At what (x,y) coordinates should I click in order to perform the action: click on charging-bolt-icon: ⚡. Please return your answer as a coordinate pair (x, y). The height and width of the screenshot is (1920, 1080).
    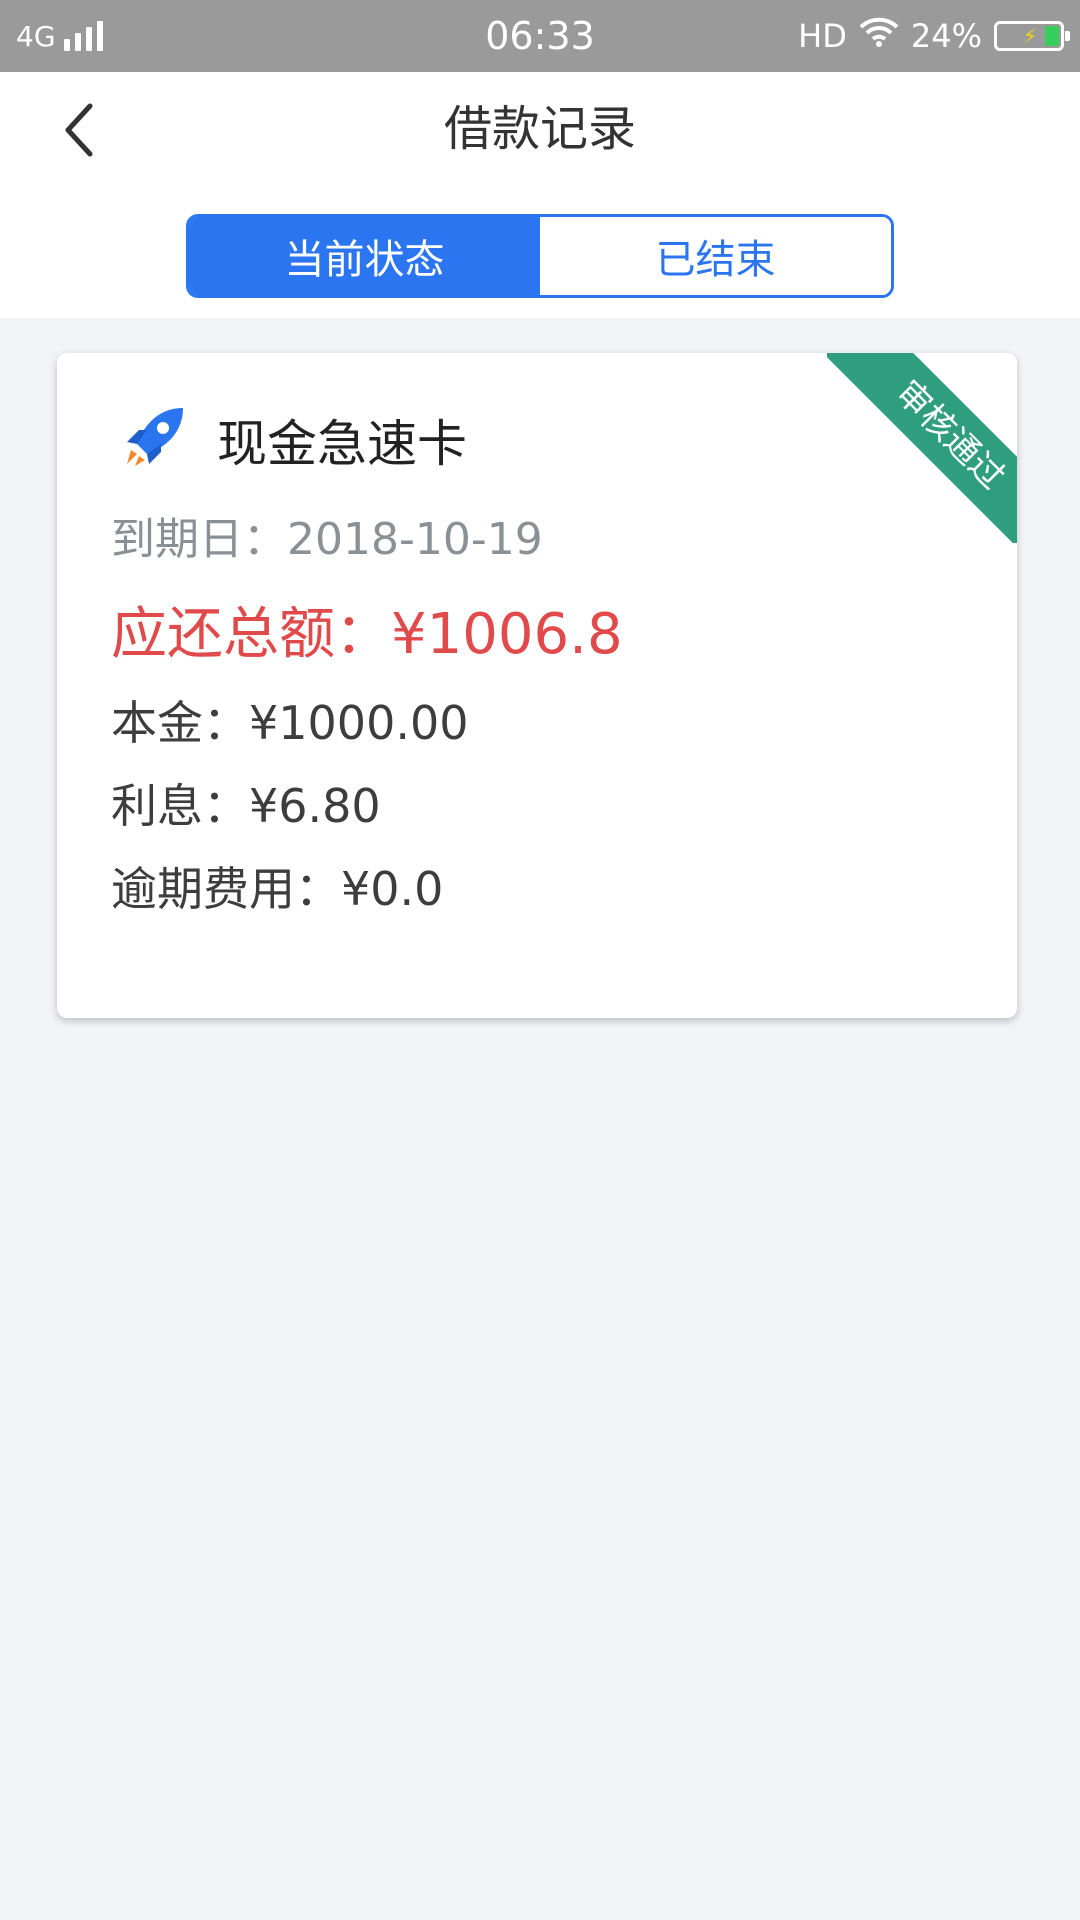
    Looking at the image, I should click on (1030, 36).